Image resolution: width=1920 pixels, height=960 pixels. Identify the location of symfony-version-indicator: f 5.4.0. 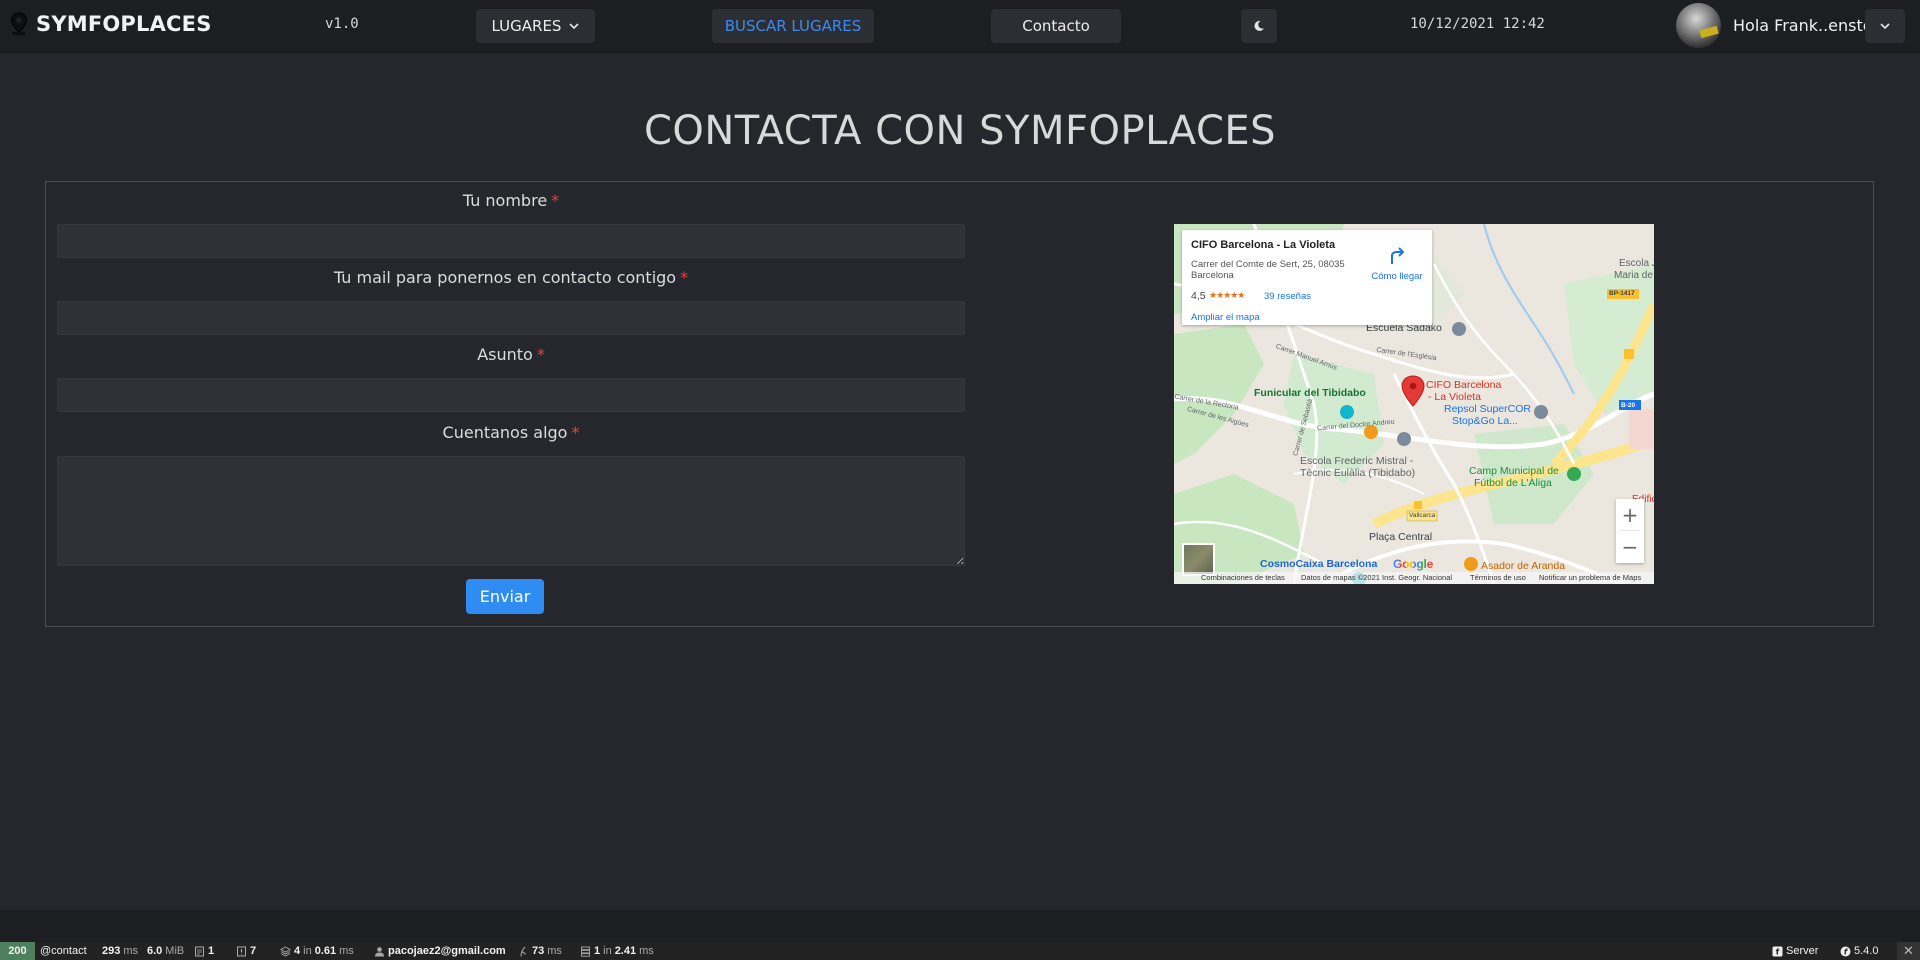
(1859, 951).